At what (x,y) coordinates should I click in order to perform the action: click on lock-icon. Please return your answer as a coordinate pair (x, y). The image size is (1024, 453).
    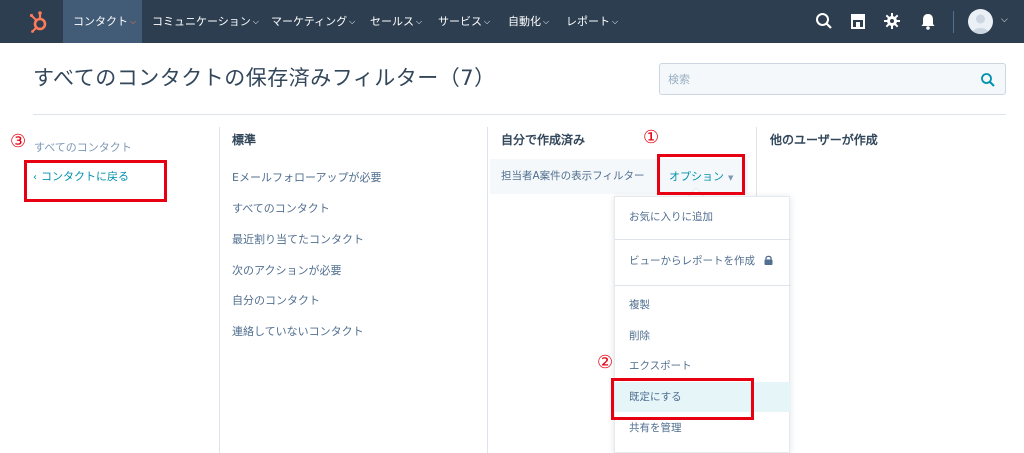
    Looking at the image, I should click on (768, 260).